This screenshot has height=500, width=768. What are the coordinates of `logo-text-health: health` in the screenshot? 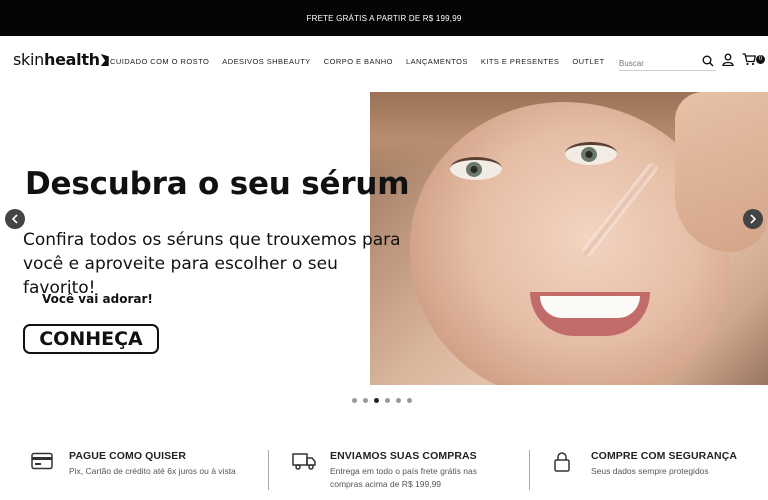 It's located at (72, 59).